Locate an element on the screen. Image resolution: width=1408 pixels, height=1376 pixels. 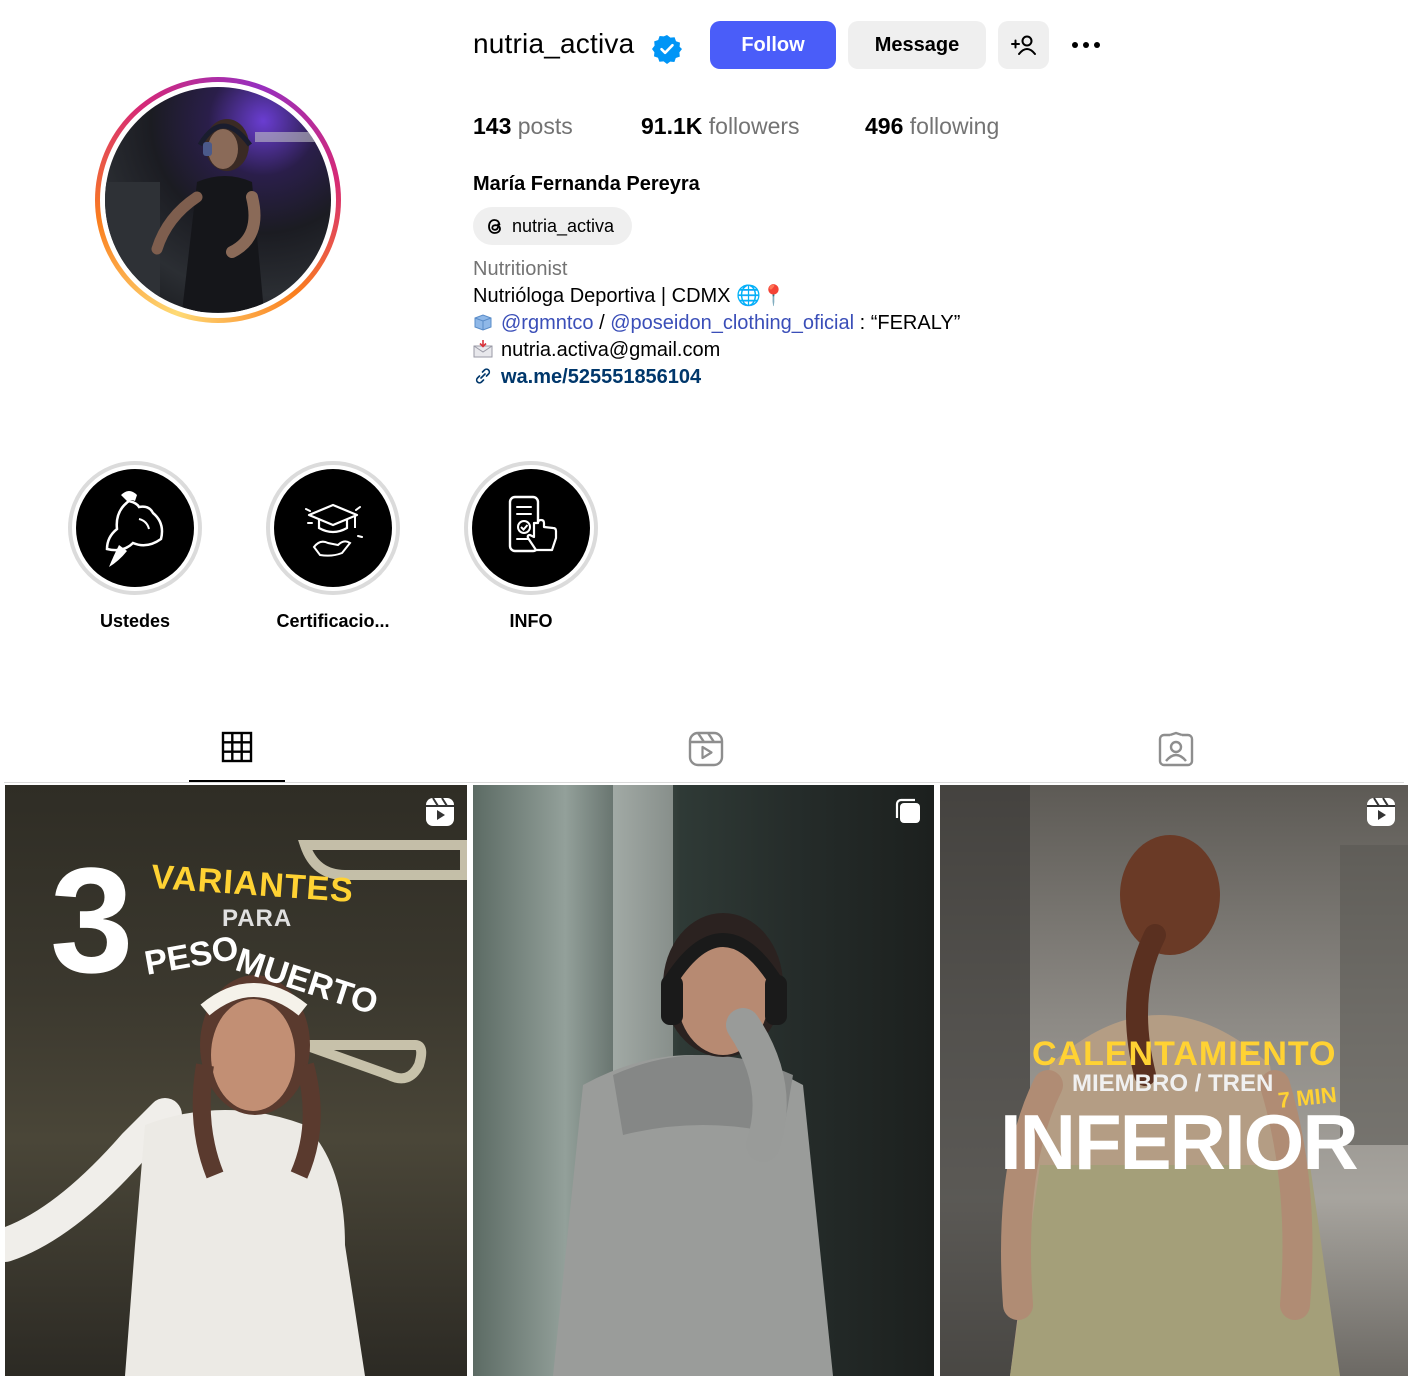
post-overlay-text: MIEMBRO / TREN is located at coordinates (1173, 1083).